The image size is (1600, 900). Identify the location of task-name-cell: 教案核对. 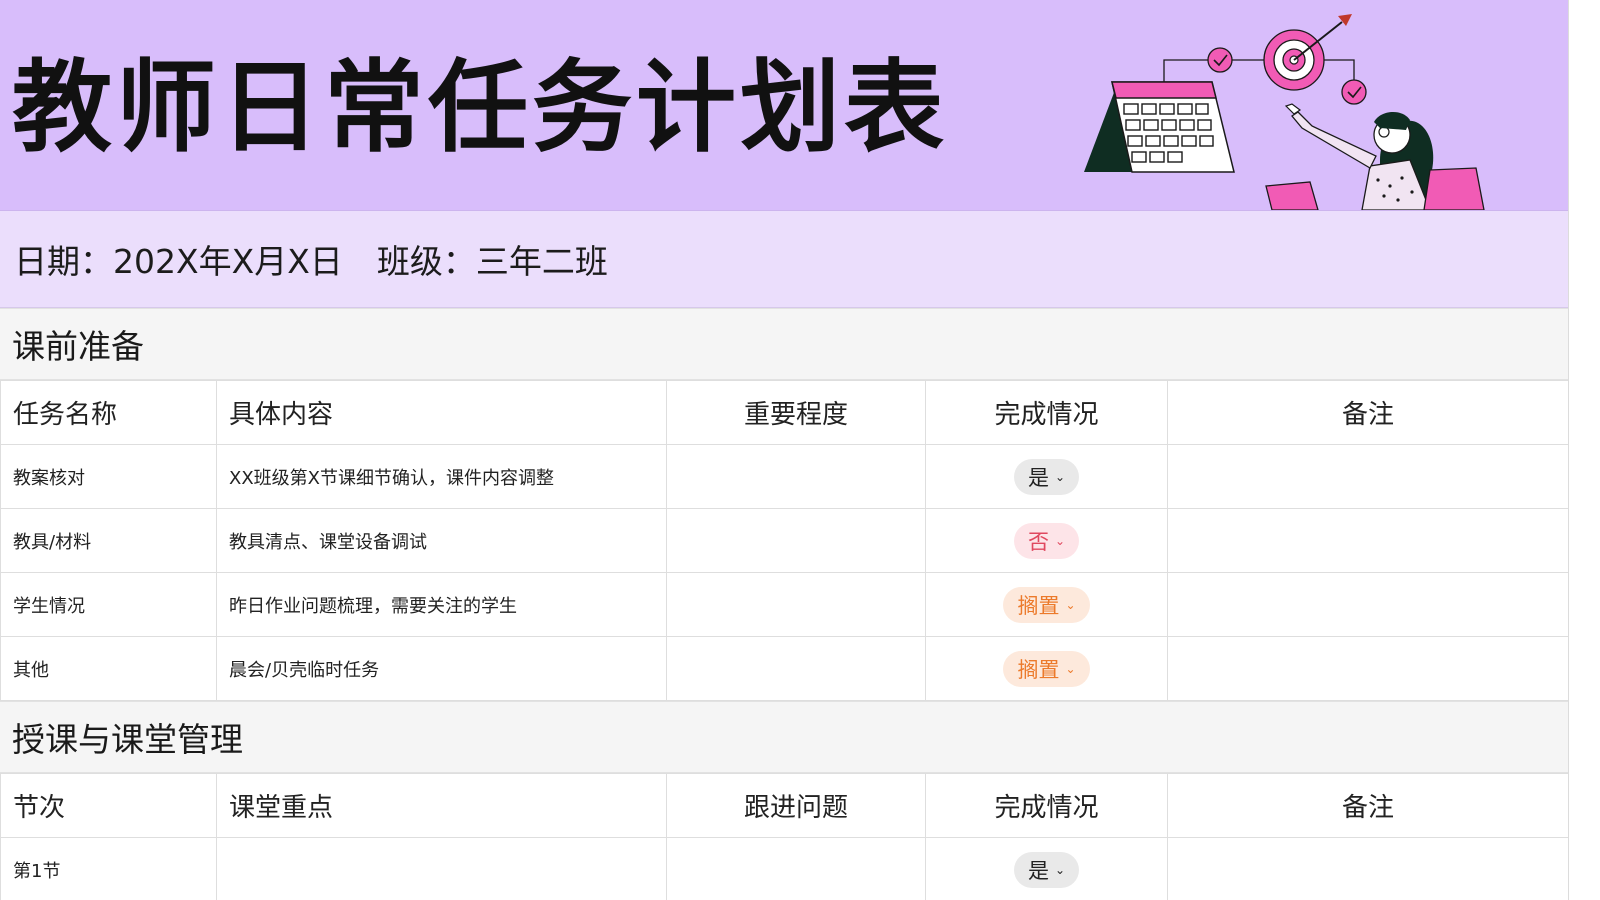
(108, 476).